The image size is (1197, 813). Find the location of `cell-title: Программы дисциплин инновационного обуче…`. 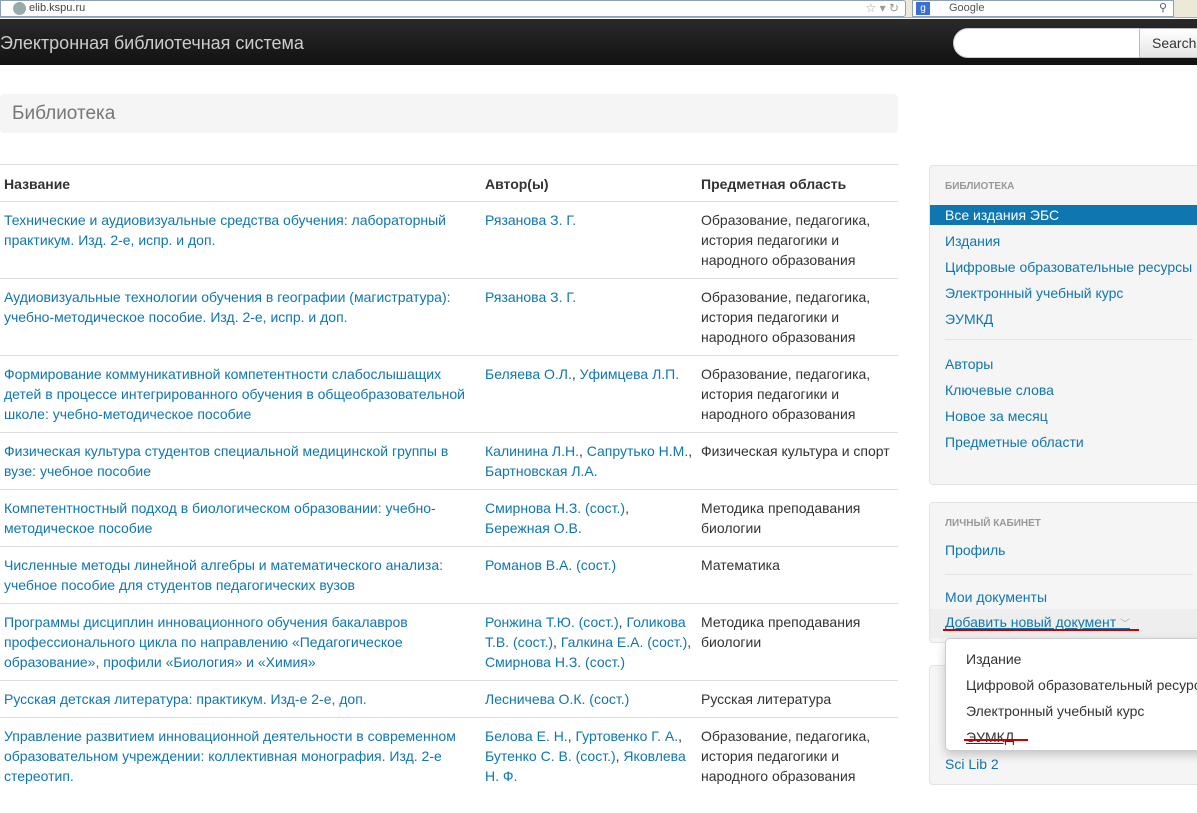

cell-title: Программы дисциплин инновационного обуче… is located at coordinates (240, 642).